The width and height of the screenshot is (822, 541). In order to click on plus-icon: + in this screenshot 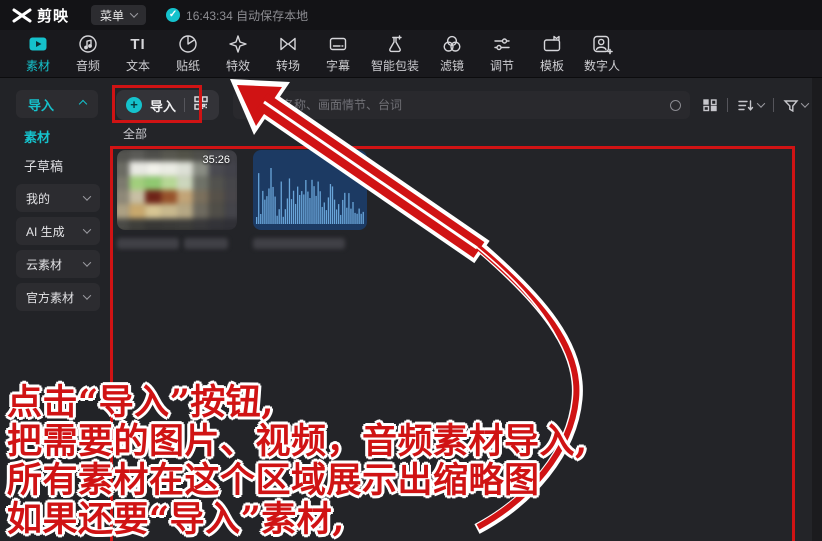, I will do `click(134, 105)`.